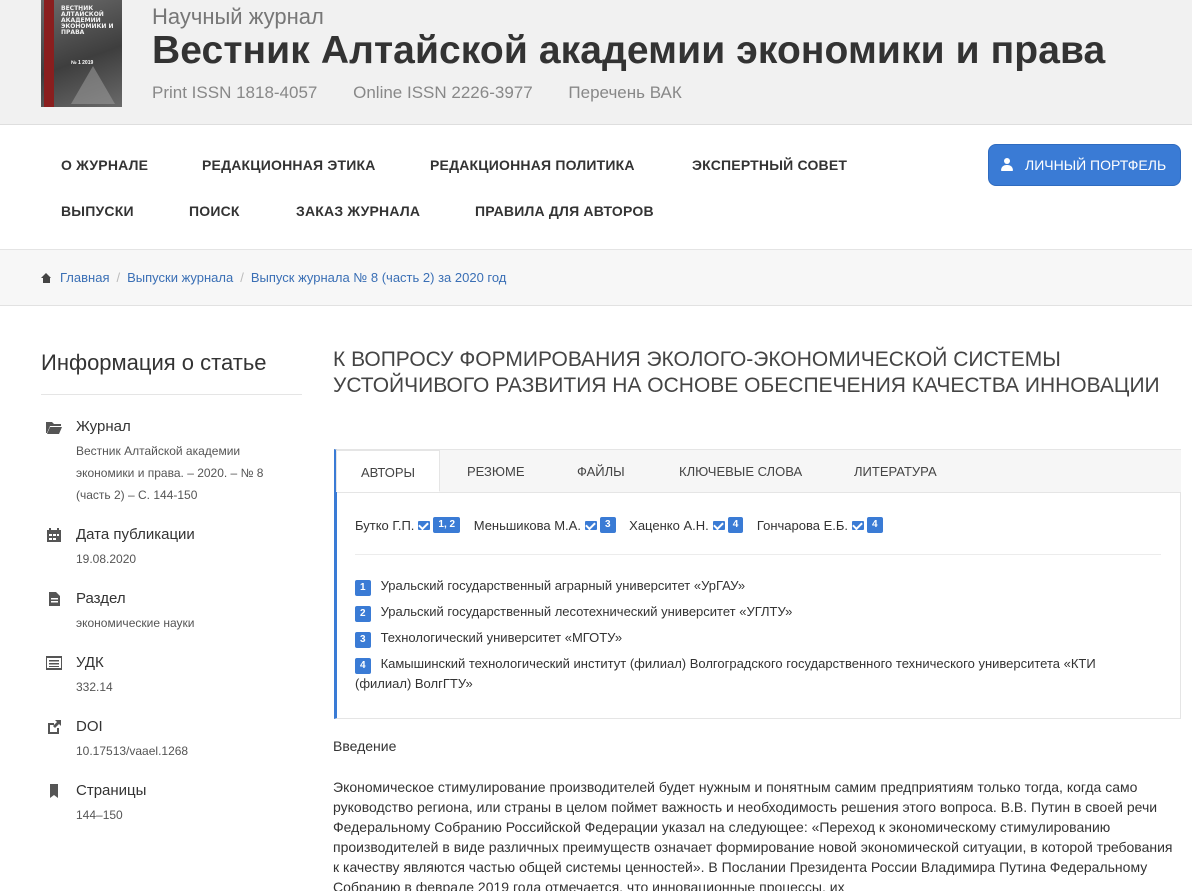 The image size is (1192, 891). What do you see at coordinates (443, 92) in the screenshot?
I see `online-issn: Online ISSN 2226-3977` at bounding box center [443, 92].